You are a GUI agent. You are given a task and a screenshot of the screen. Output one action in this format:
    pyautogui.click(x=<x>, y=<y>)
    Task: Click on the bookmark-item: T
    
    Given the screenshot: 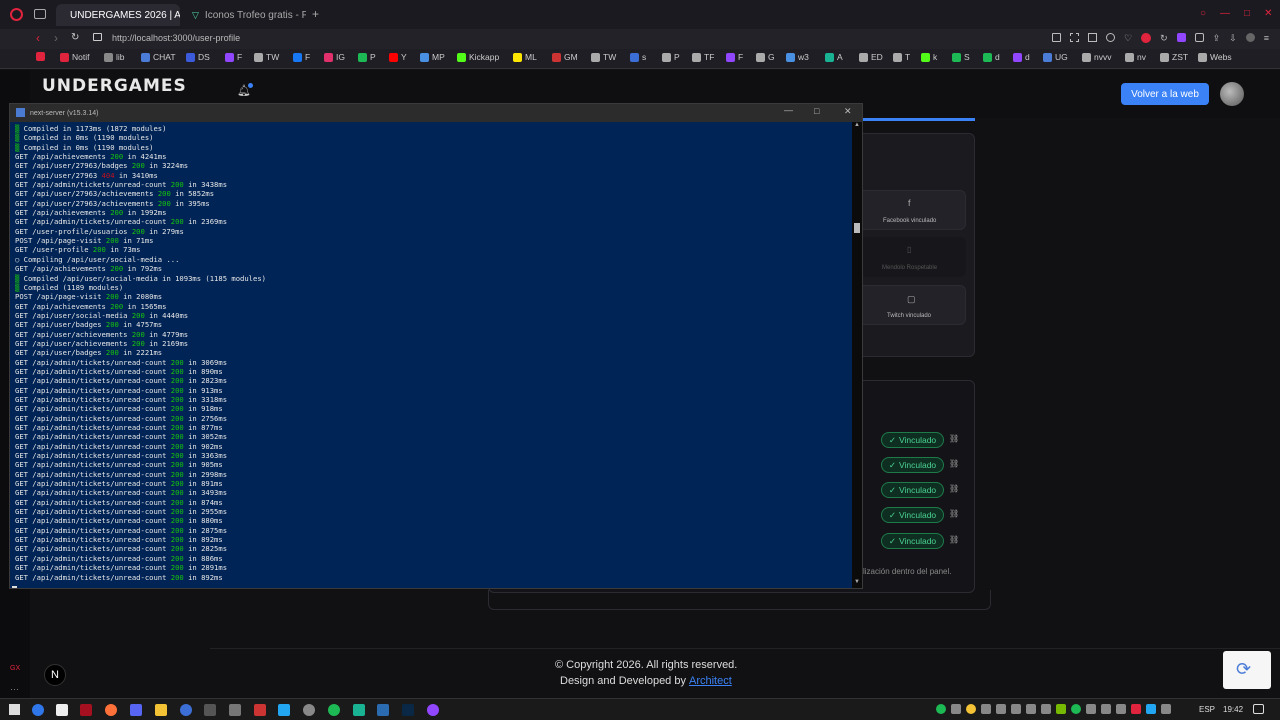 What is the action you would take?
    pyautogui.click(x=901, y=57)
    